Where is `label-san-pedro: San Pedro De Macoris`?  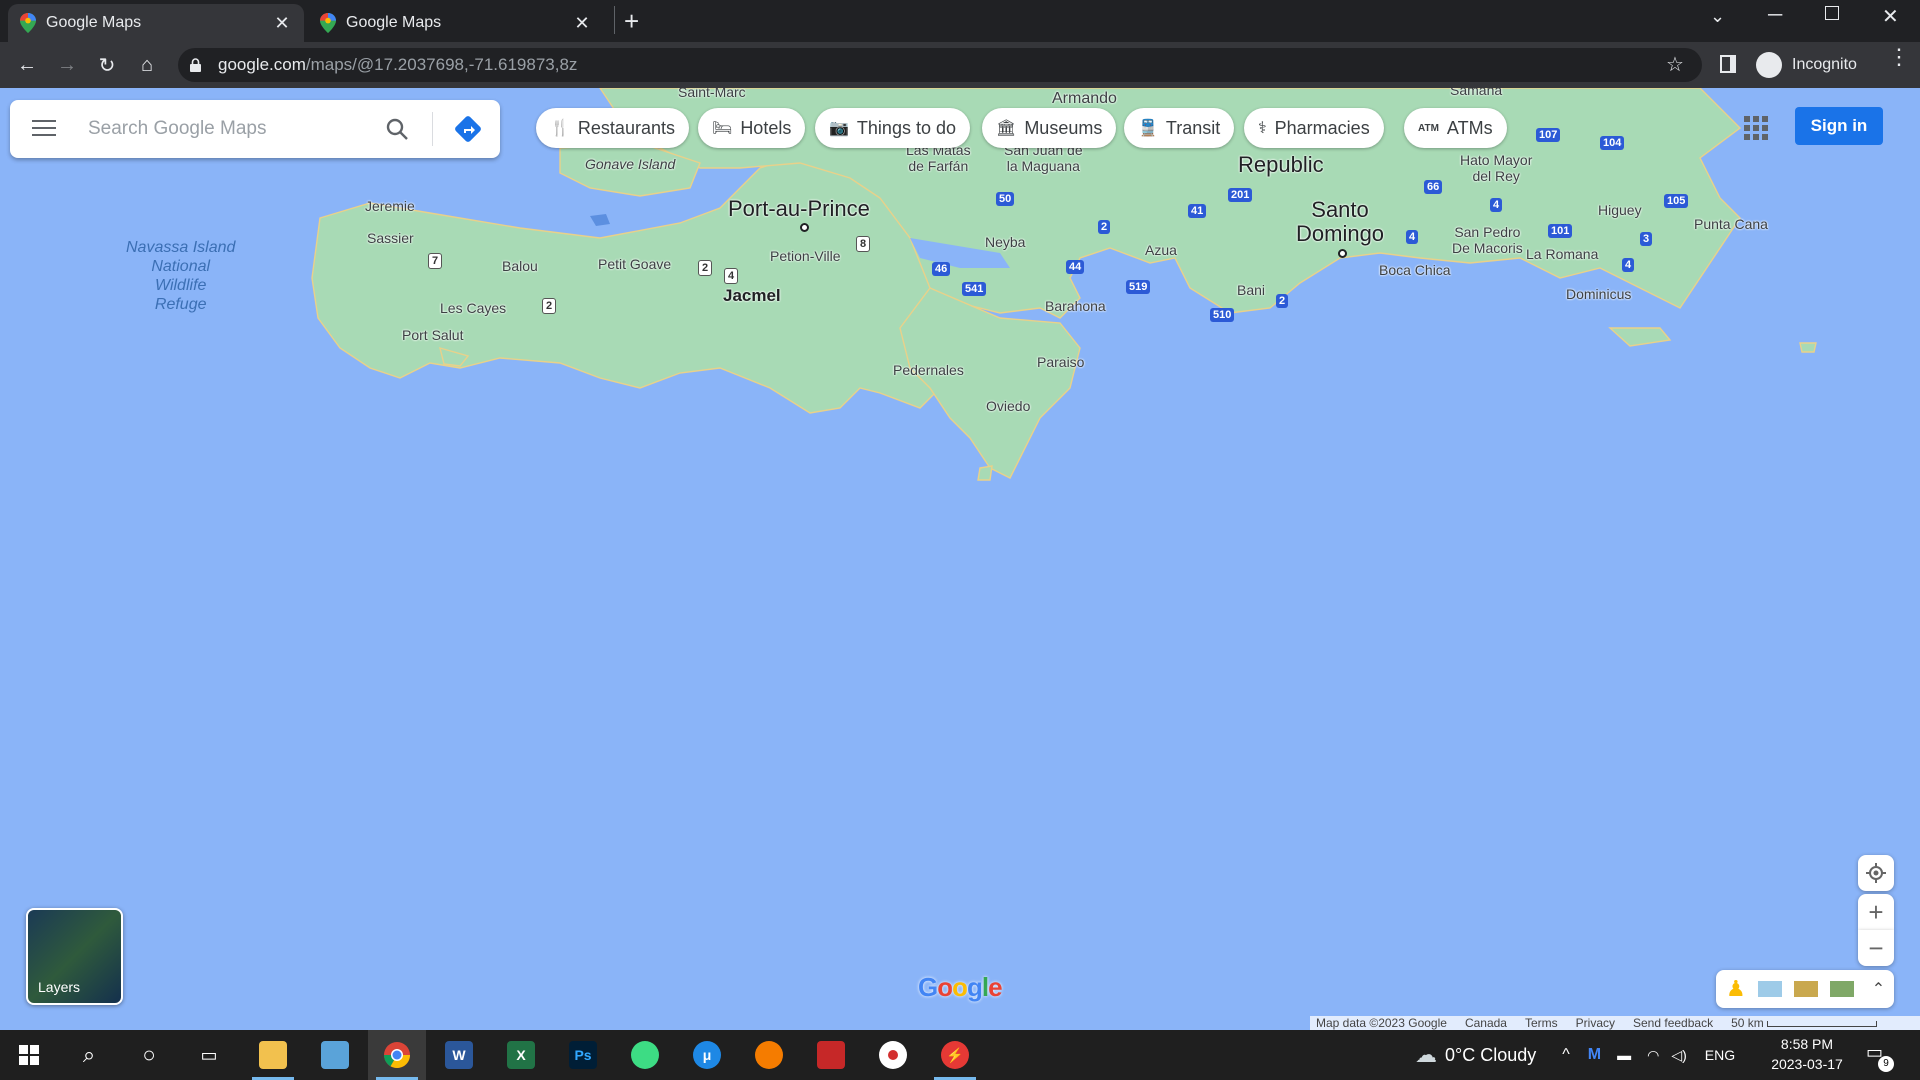
label-san-pedro: San Pedro De Macoris is located at coordinates (1487, 240).